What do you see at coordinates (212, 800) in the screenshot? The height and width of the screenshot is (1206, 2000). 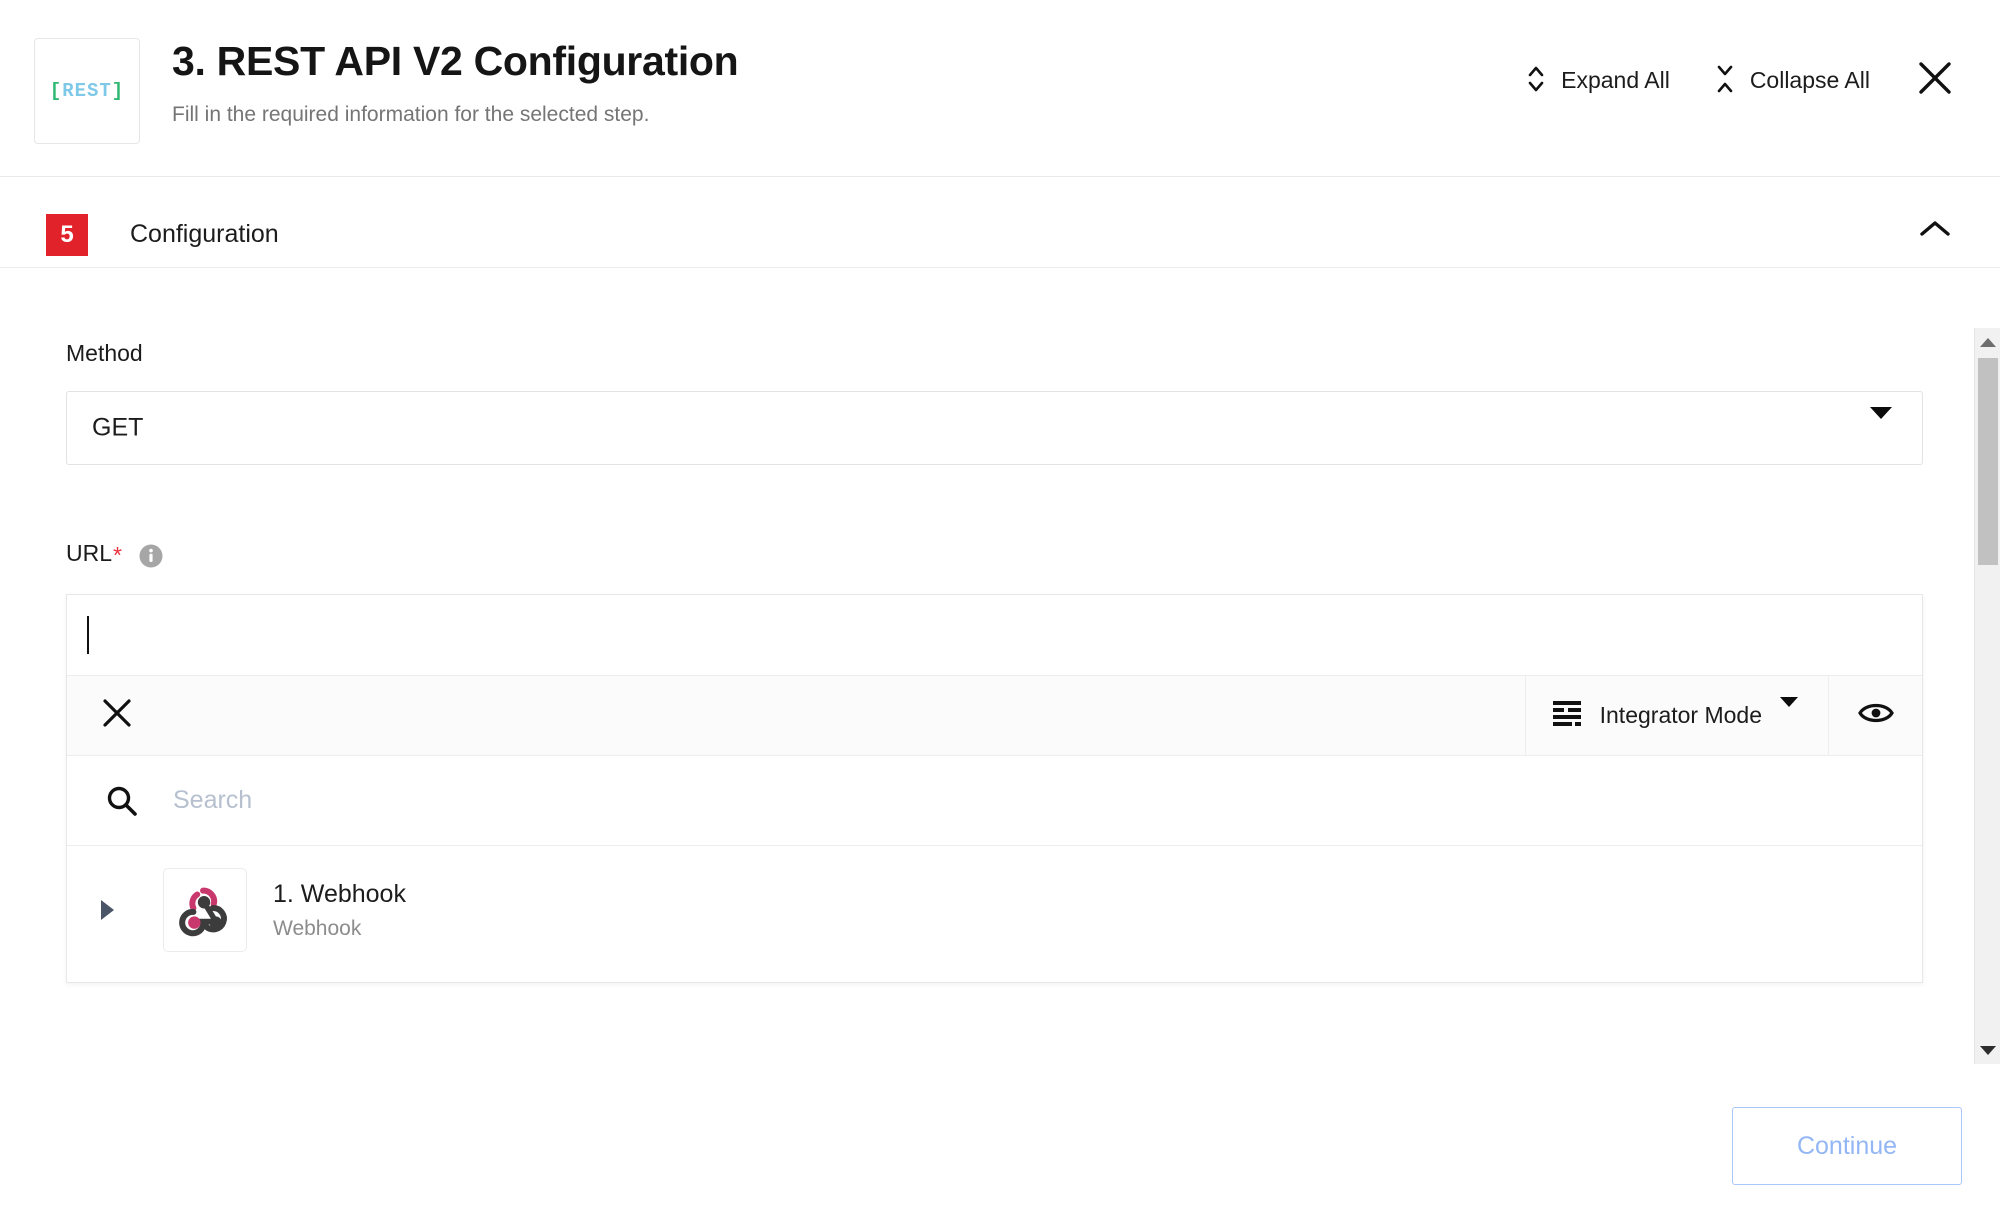 I see `search-input: Search` at bounding box center [212, 800].